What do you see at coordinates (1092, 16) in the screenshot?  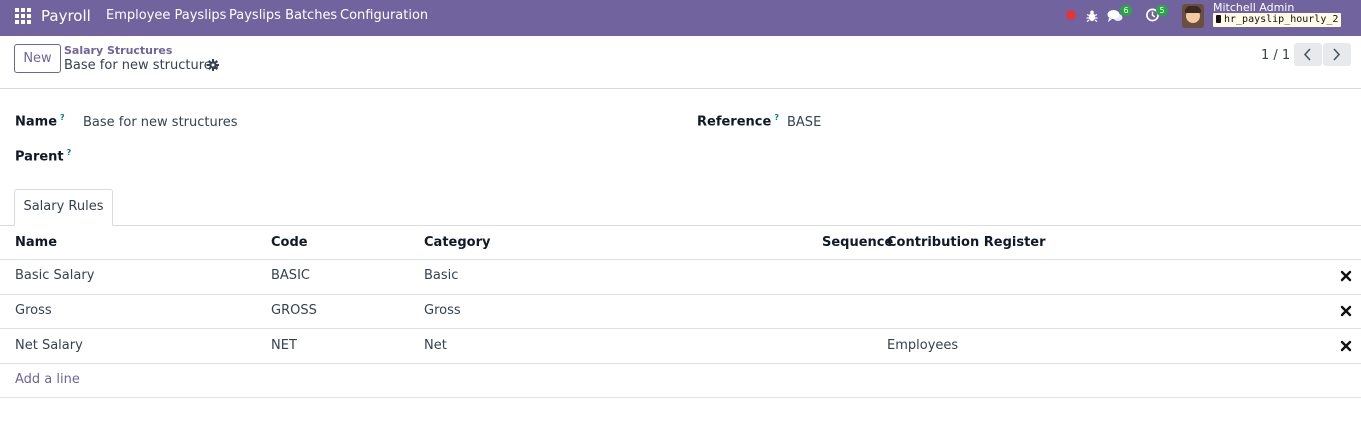 I see `debug-bug-icon` at bounding box center [1092, 16].